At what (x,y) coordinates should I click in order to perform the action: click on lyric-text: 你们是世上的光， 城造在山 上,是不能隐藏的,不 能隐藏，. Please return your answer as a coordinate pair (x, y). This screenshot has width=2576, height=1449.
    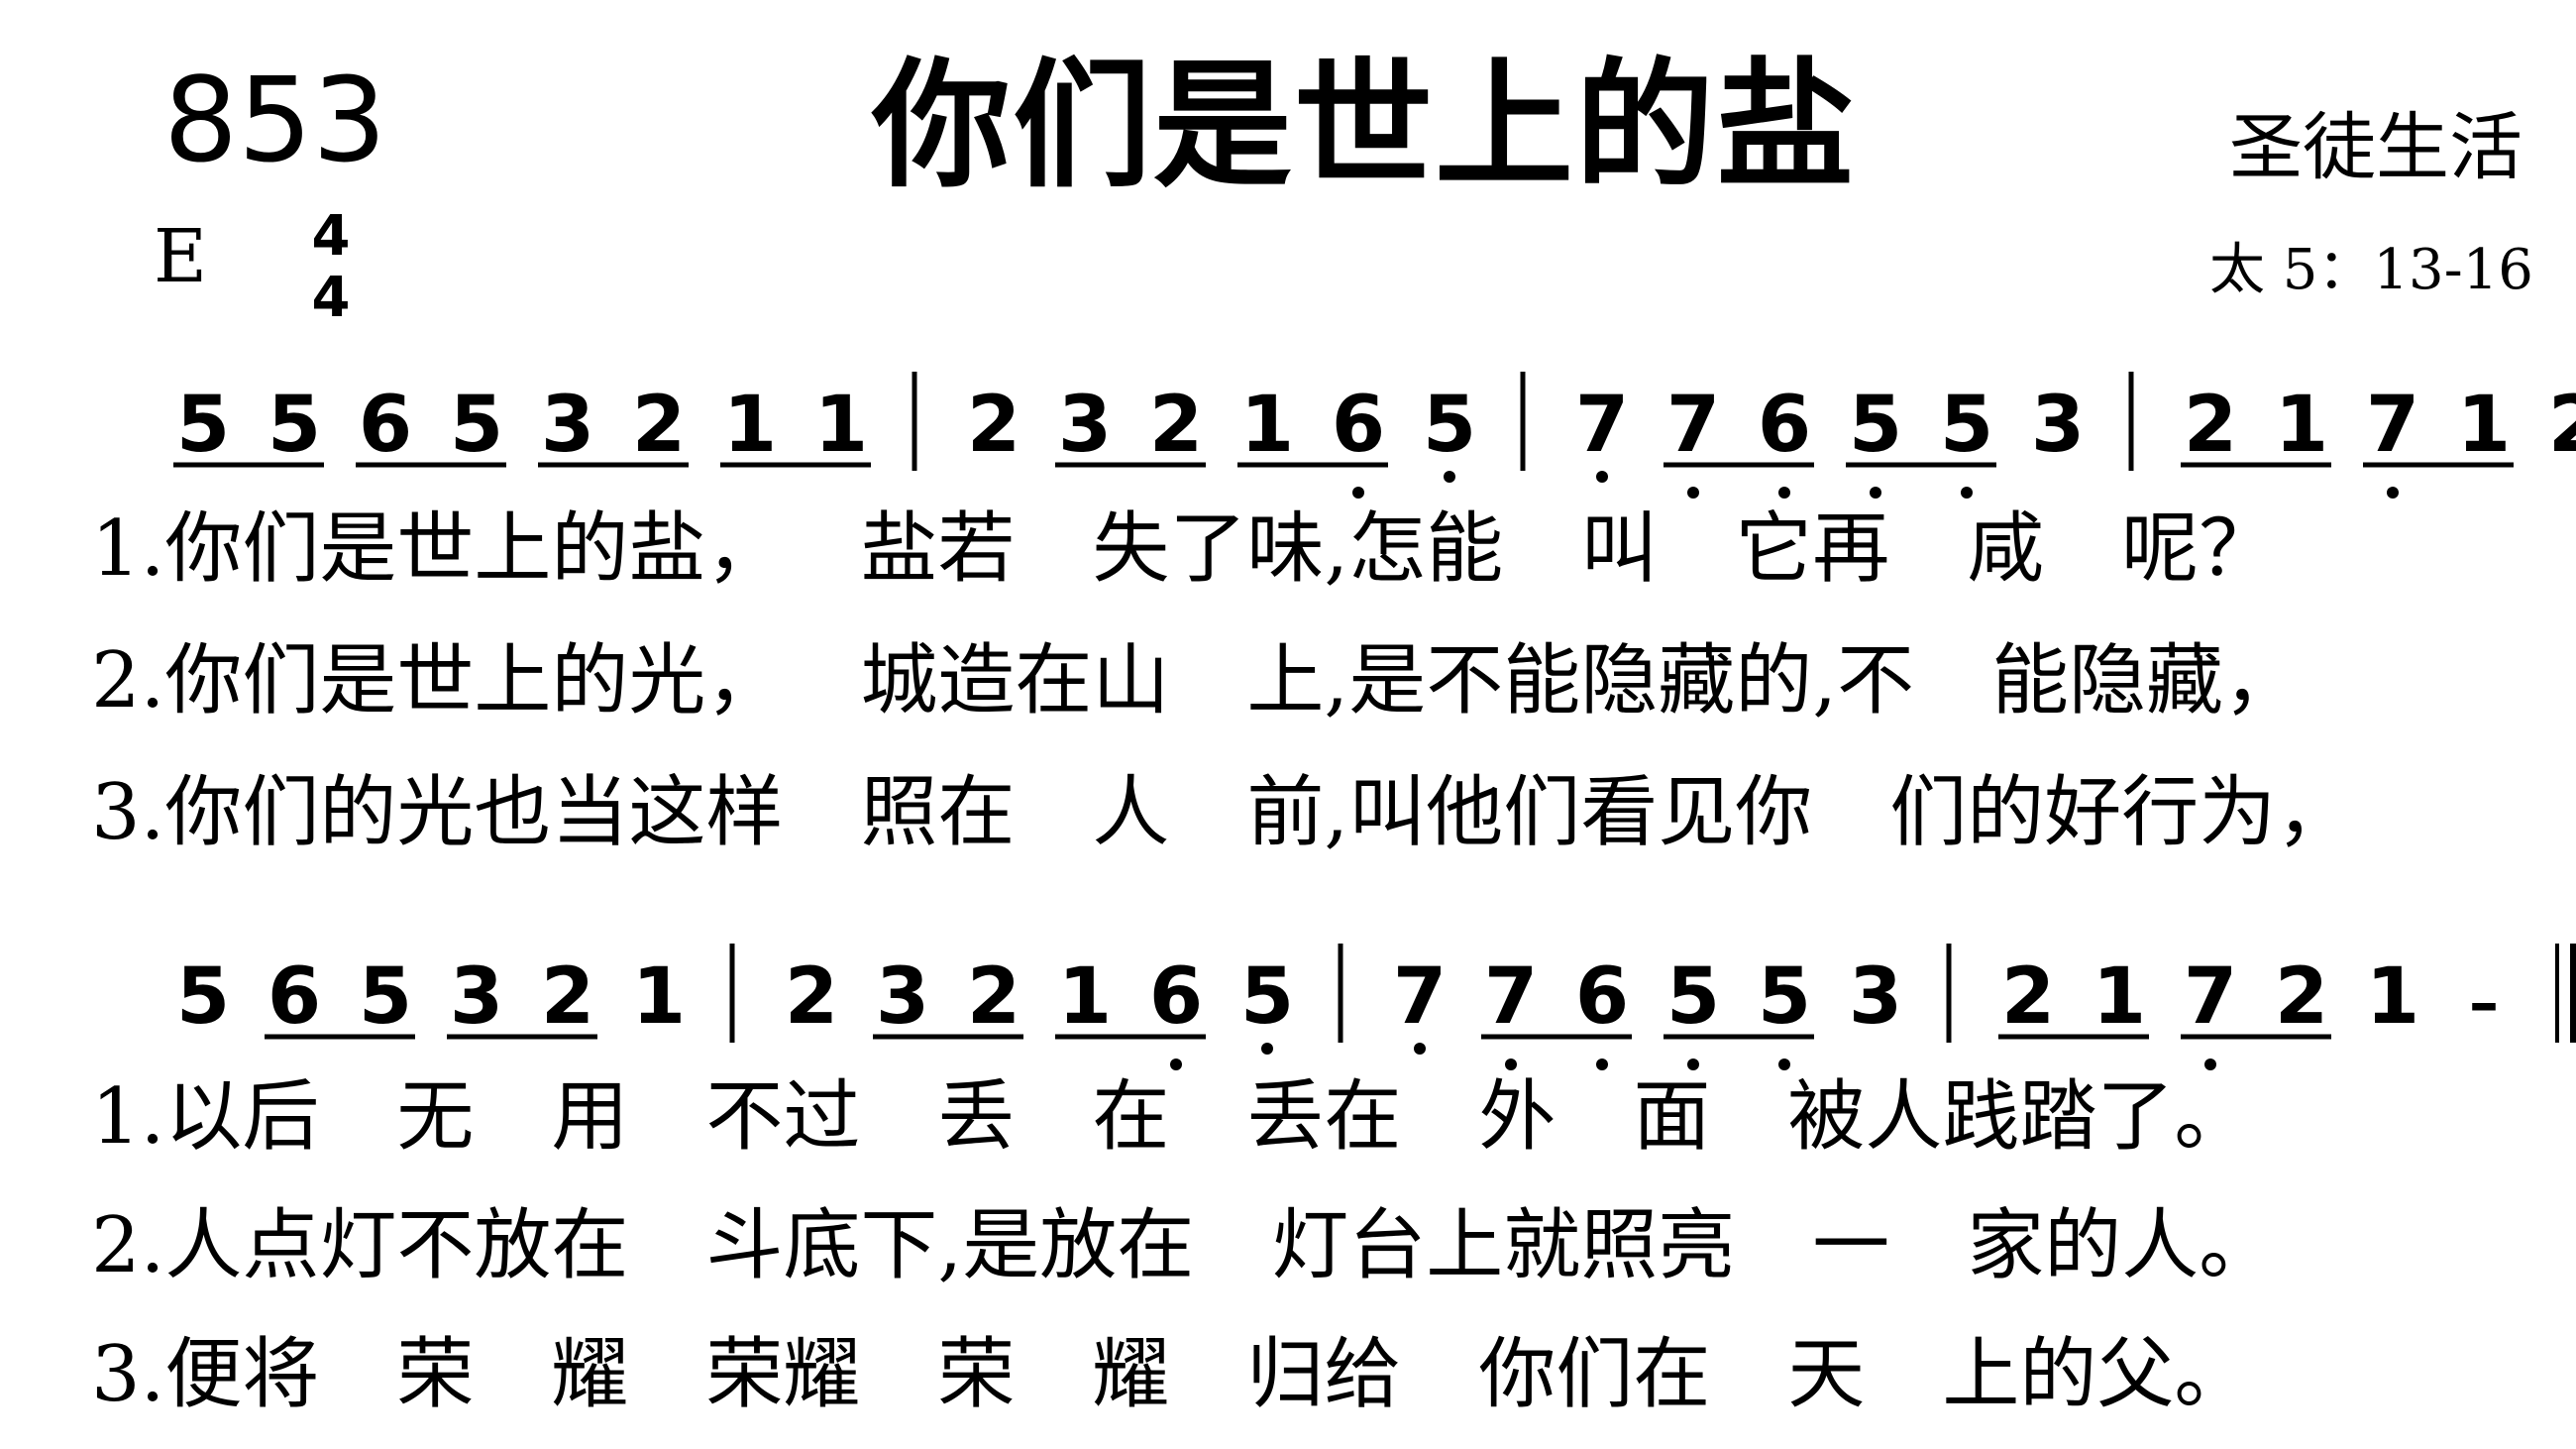
    Looking at the image, I should click on (1233, 681).